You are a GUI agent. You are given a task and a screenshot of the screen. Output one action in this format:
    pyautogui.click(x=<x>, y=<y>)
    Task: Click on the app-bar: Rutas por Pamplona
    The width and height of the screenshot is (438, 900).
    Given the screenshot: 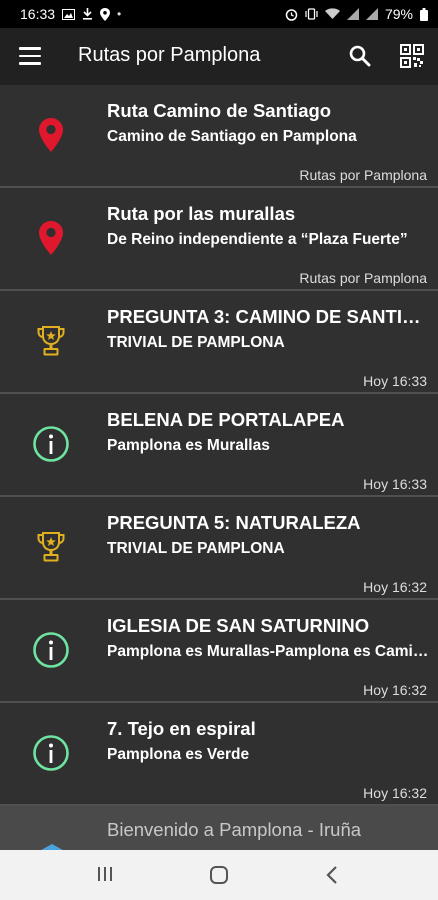 What is the action you would take?
    pyautogui.click(x=219, y=56)
    